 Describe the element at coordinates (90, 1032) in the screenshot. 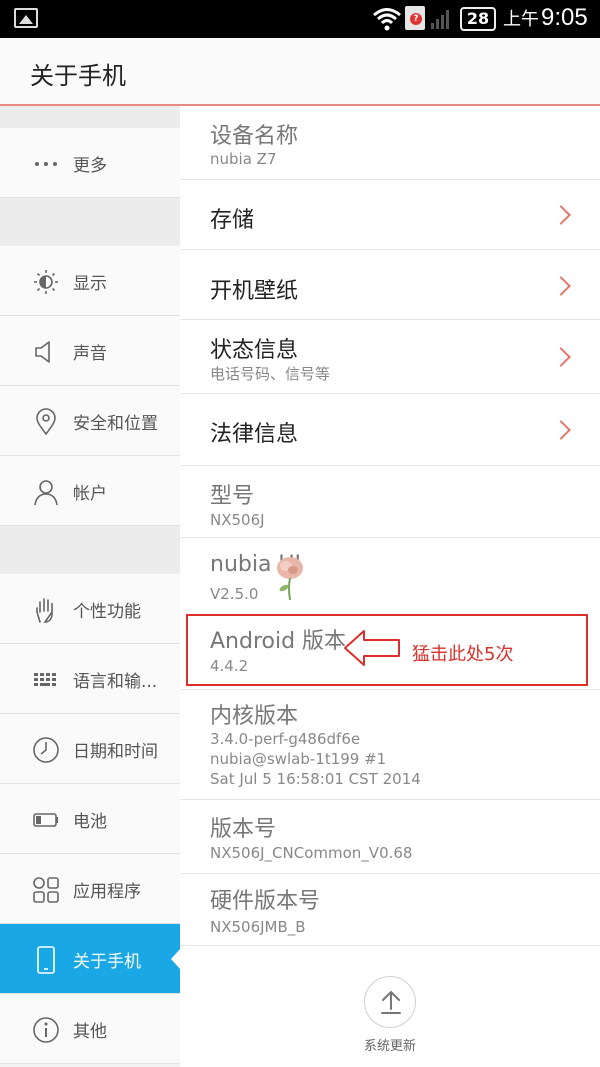

I see `sidebar-item-label: 其他` at that location.